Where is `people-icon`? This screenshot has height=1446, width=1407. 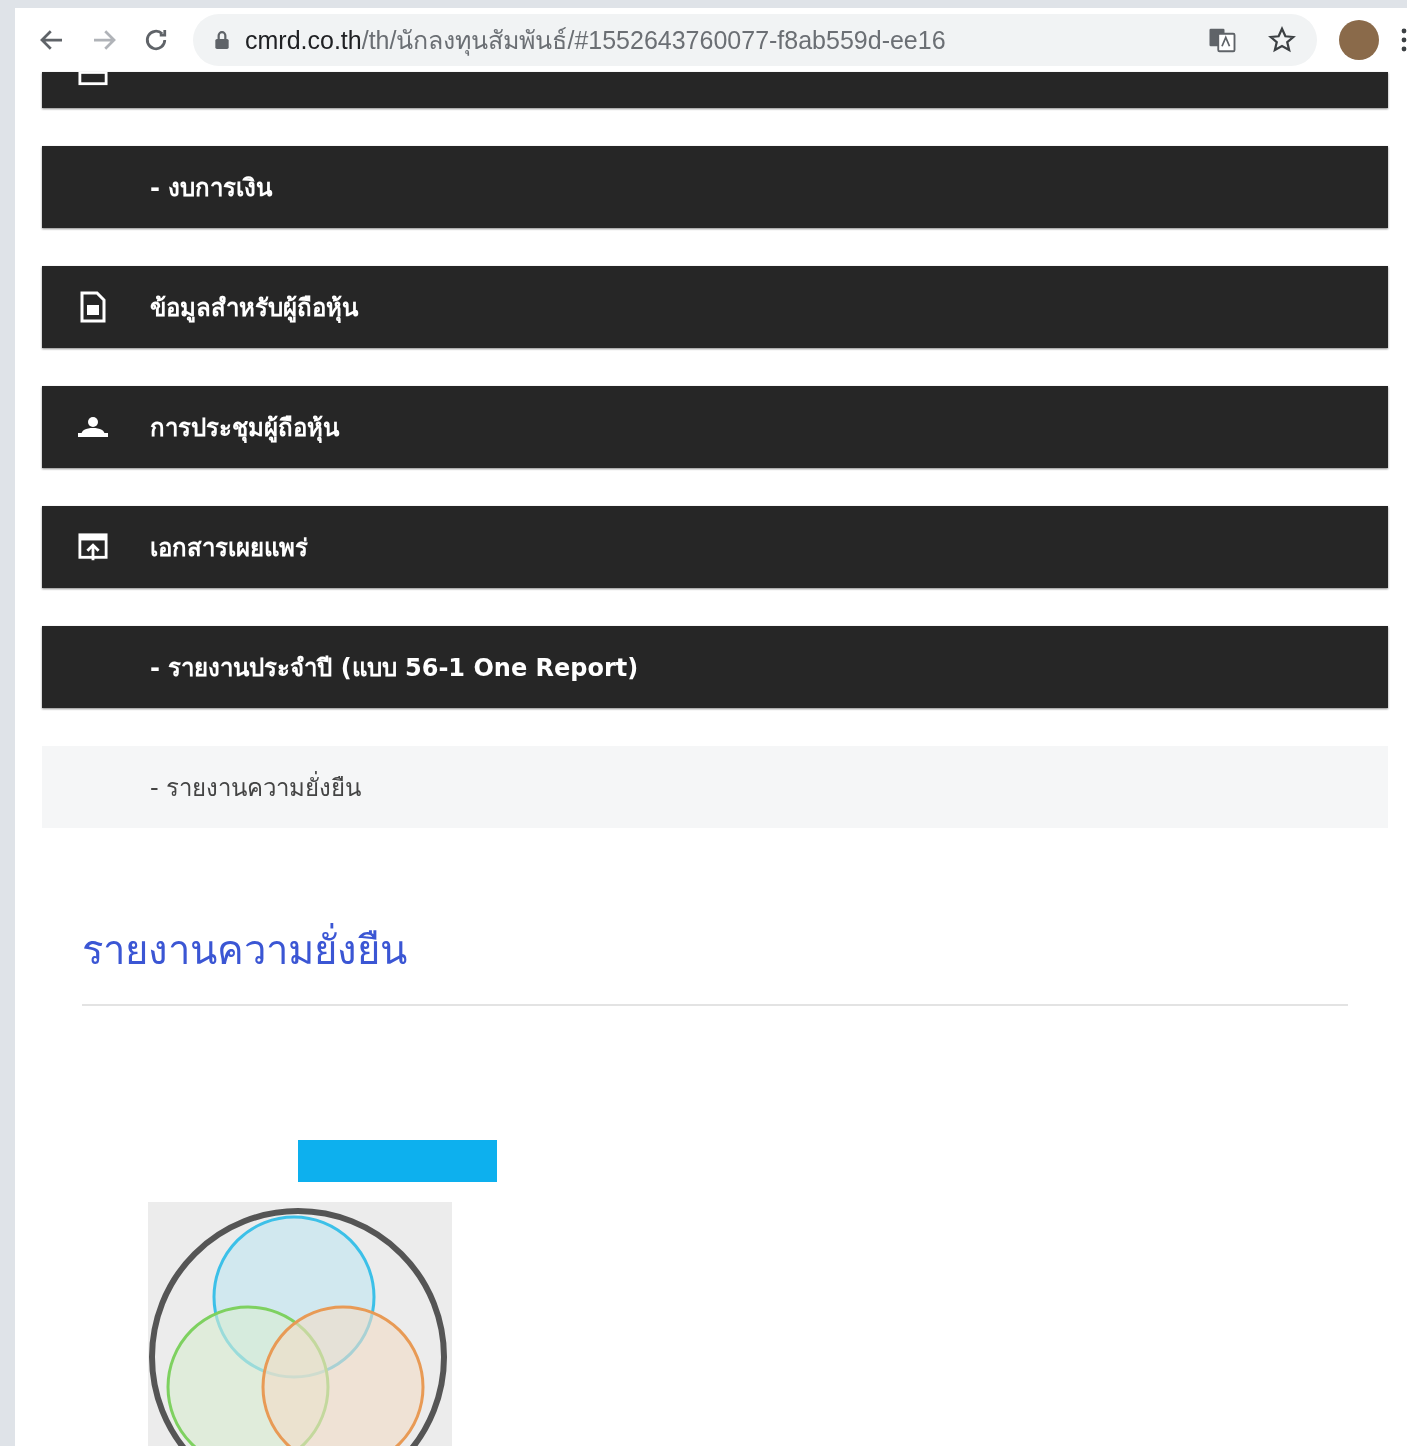 people-icon is located at coordinates (93, 427).